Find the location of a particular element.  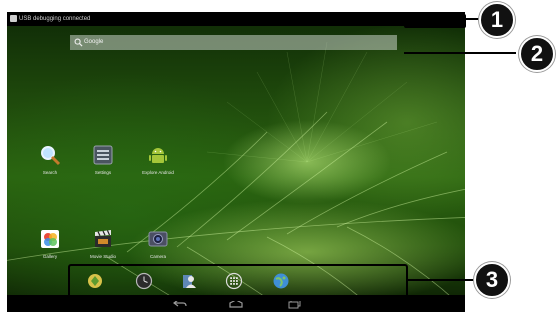

app-settings: Settings is located at coordinates (103, 160).